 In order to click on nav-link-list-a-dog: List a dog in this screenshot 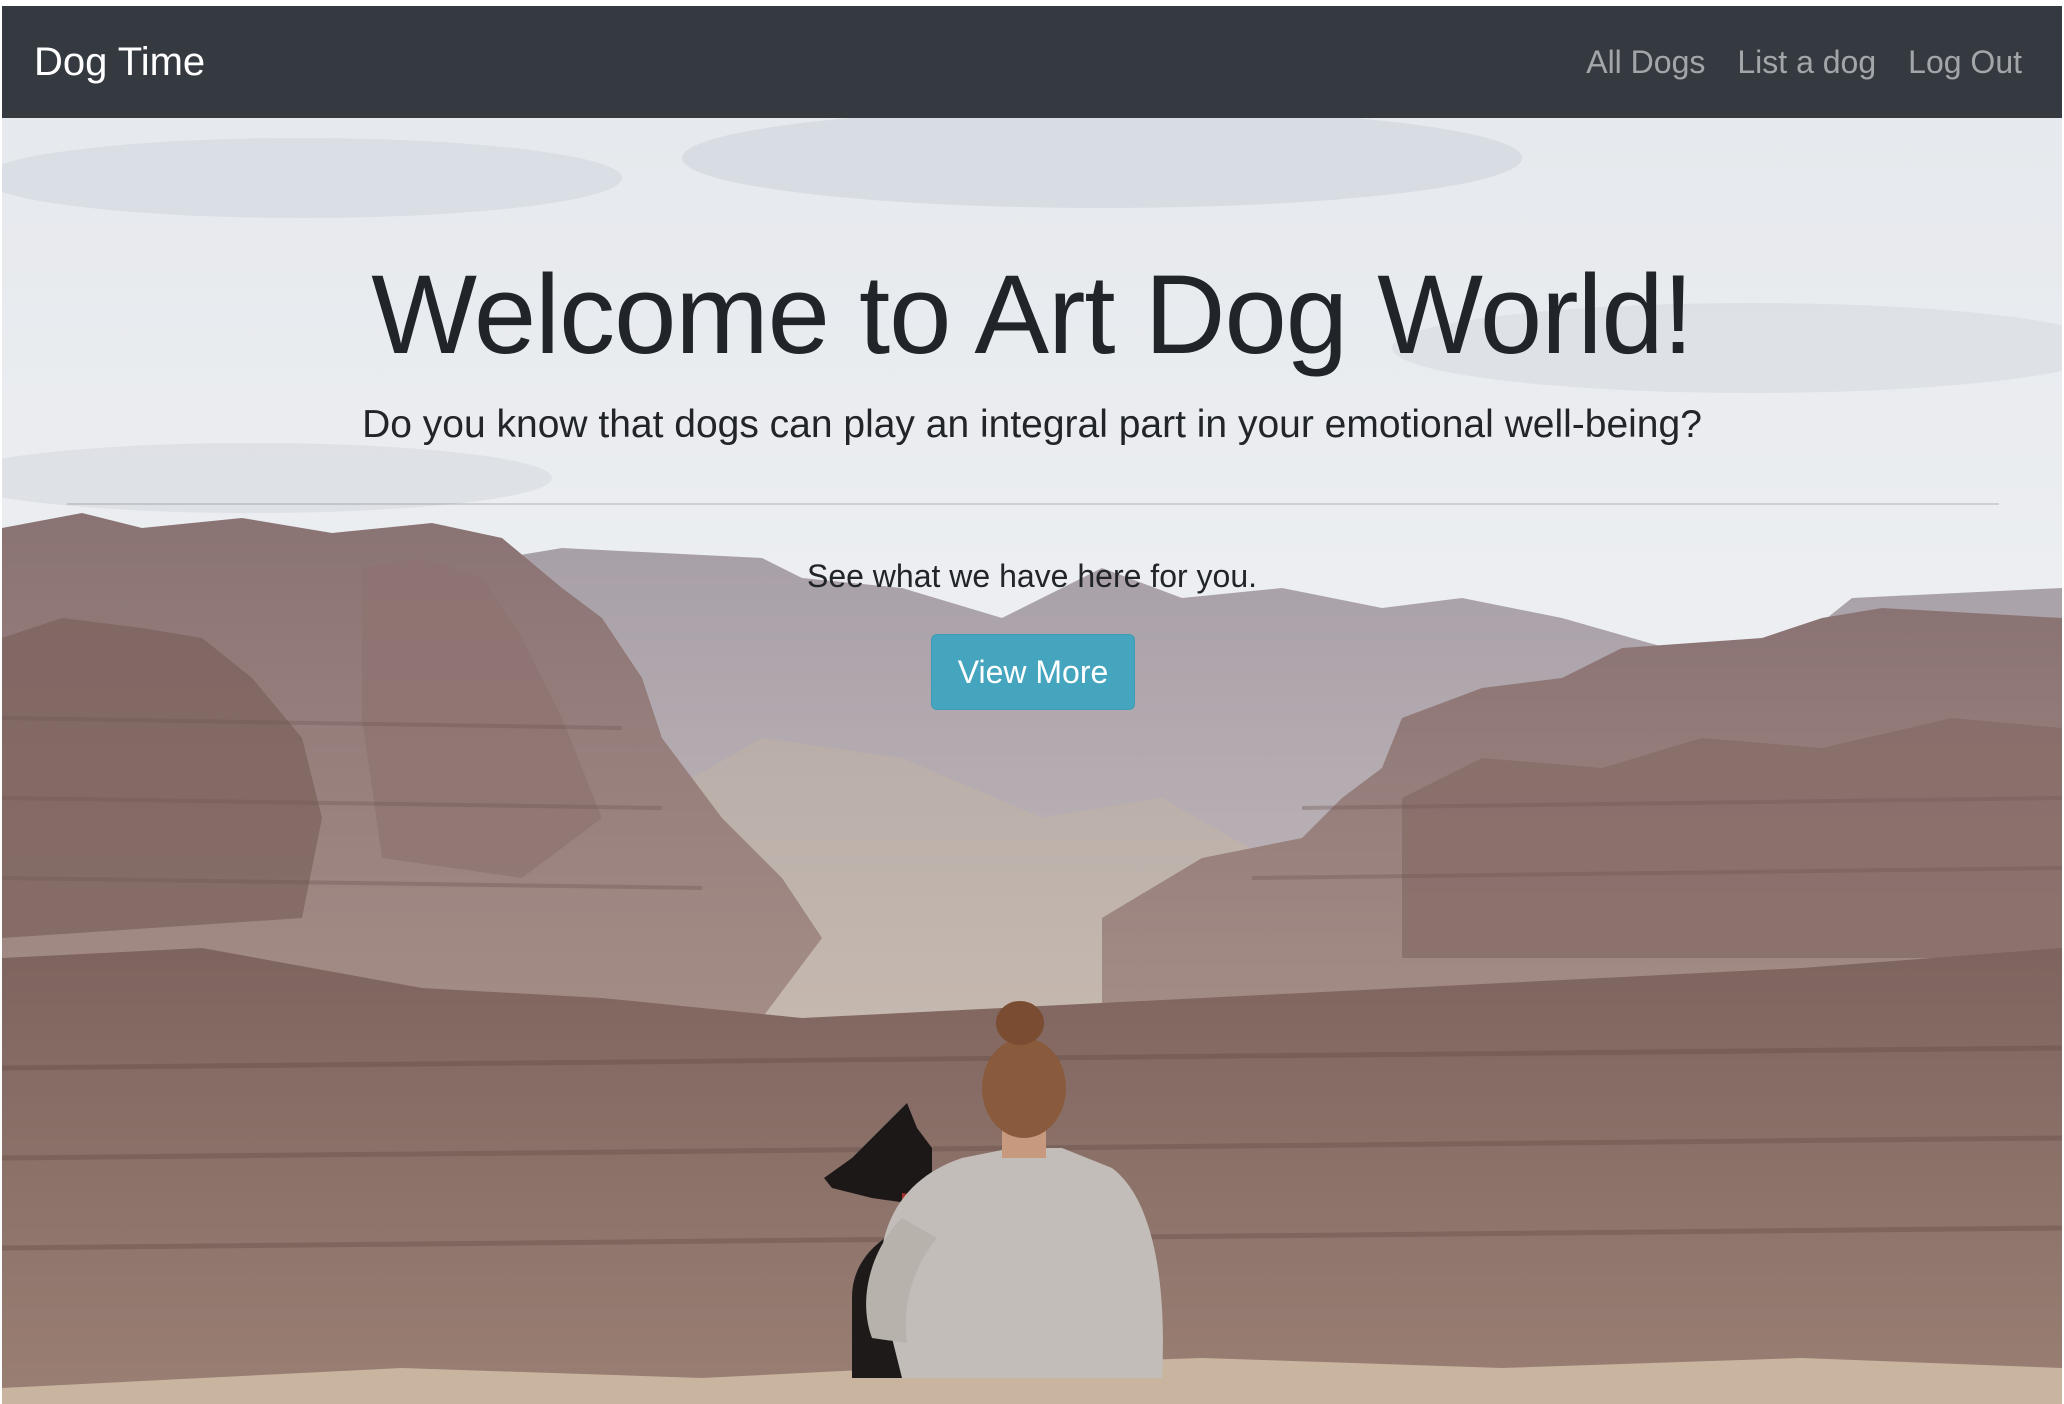, I will do `click(1806, 62)`.